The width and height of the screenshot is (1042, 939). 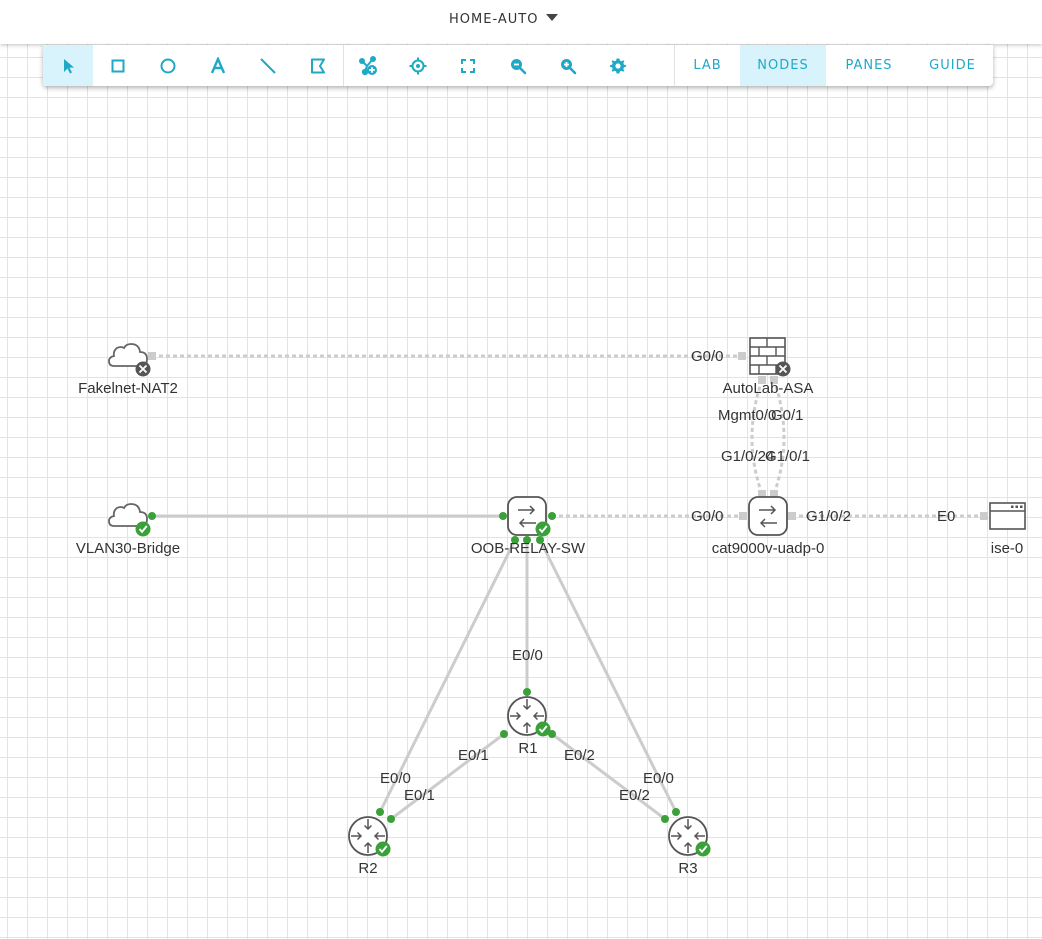 I want to click on lab-title: HOME-AUTO, so click(x=494, y=19).